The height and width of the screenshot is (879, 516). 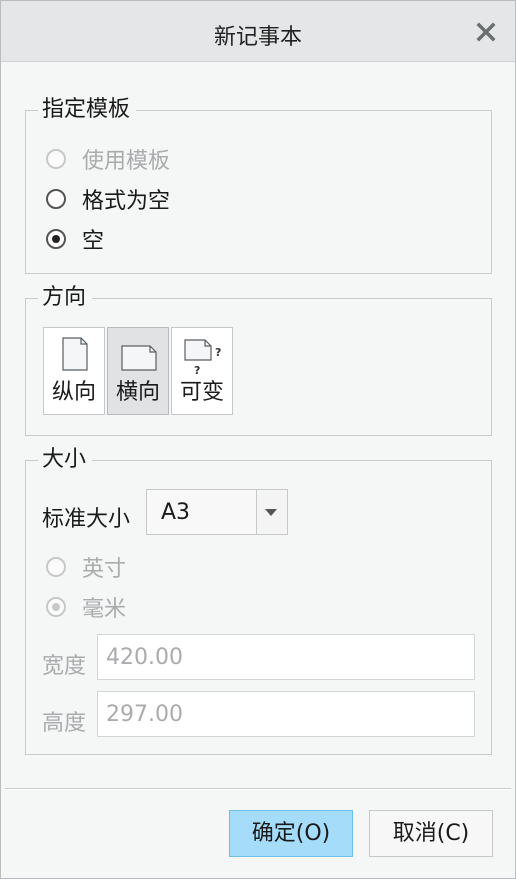 I want to click on portrait-label: 纵向, so click(x=73, y=392).